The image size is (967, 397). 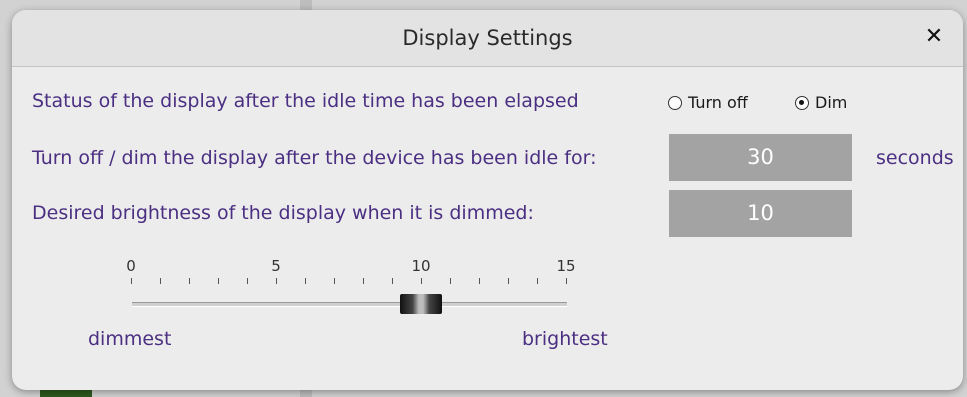 What do you see at coordinates (421, 304) in the screenshot?
I see `brightness-slider-thumb` at bounding box center [421, 304].